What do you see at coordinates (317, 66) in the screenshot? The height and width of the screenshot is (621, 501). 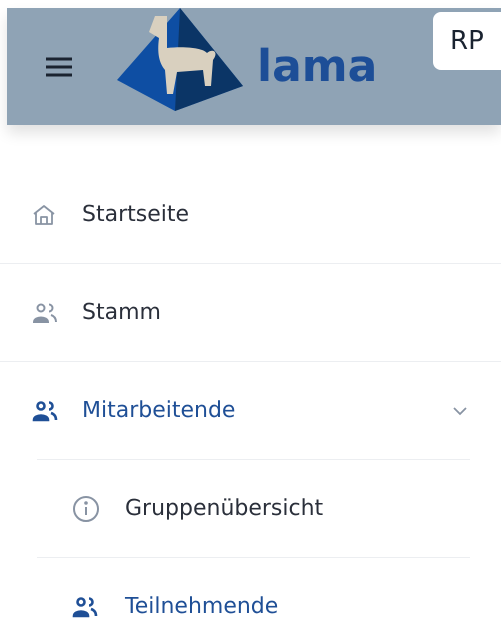 I see `logo-text: lama` at bounding box center [317, 66].